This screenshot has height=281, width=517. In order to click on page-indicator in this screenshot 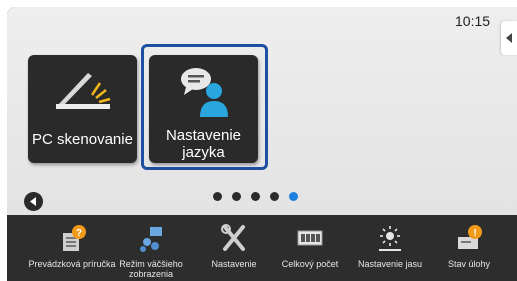, I will do `click(255, 196)`.